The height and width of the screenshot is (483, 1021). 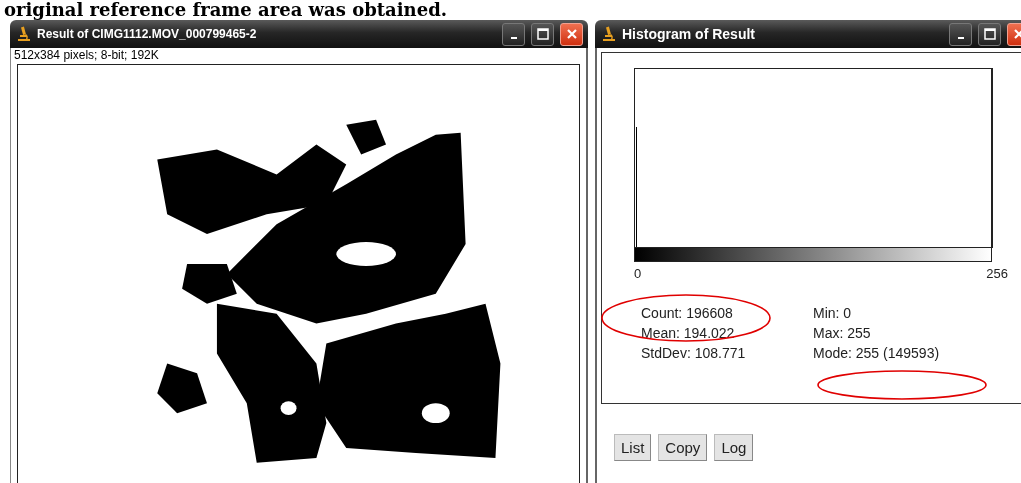 I want to click on statistic-text: Min: 0, so click(x=833, y=313).